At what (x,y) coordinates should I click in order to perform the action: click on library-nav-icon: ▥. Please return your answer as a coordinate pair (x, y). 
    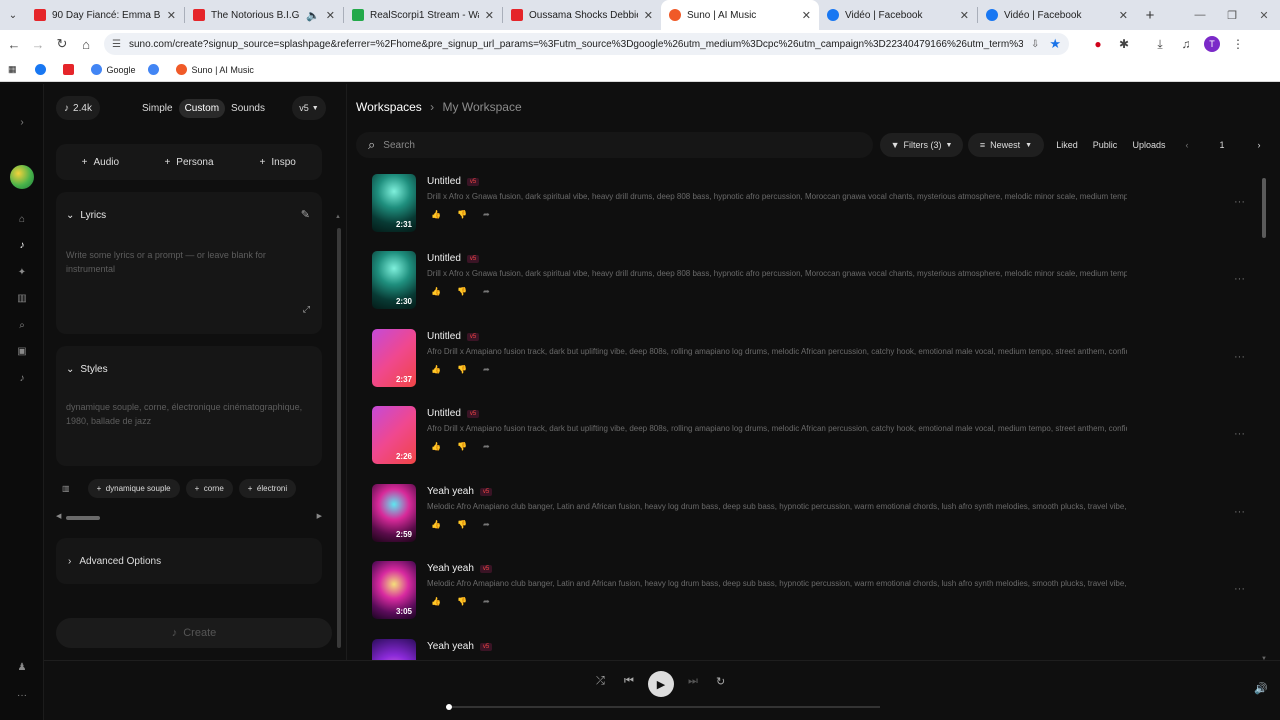
    Looking at the image, I should click on (22, 298).